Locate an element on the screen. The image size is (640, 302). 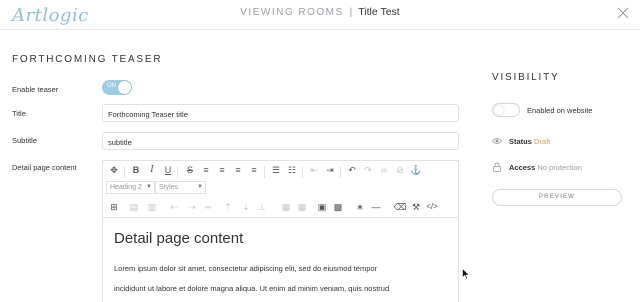
enable-teaser-toggle: ON is located at coordinates (117, 87).